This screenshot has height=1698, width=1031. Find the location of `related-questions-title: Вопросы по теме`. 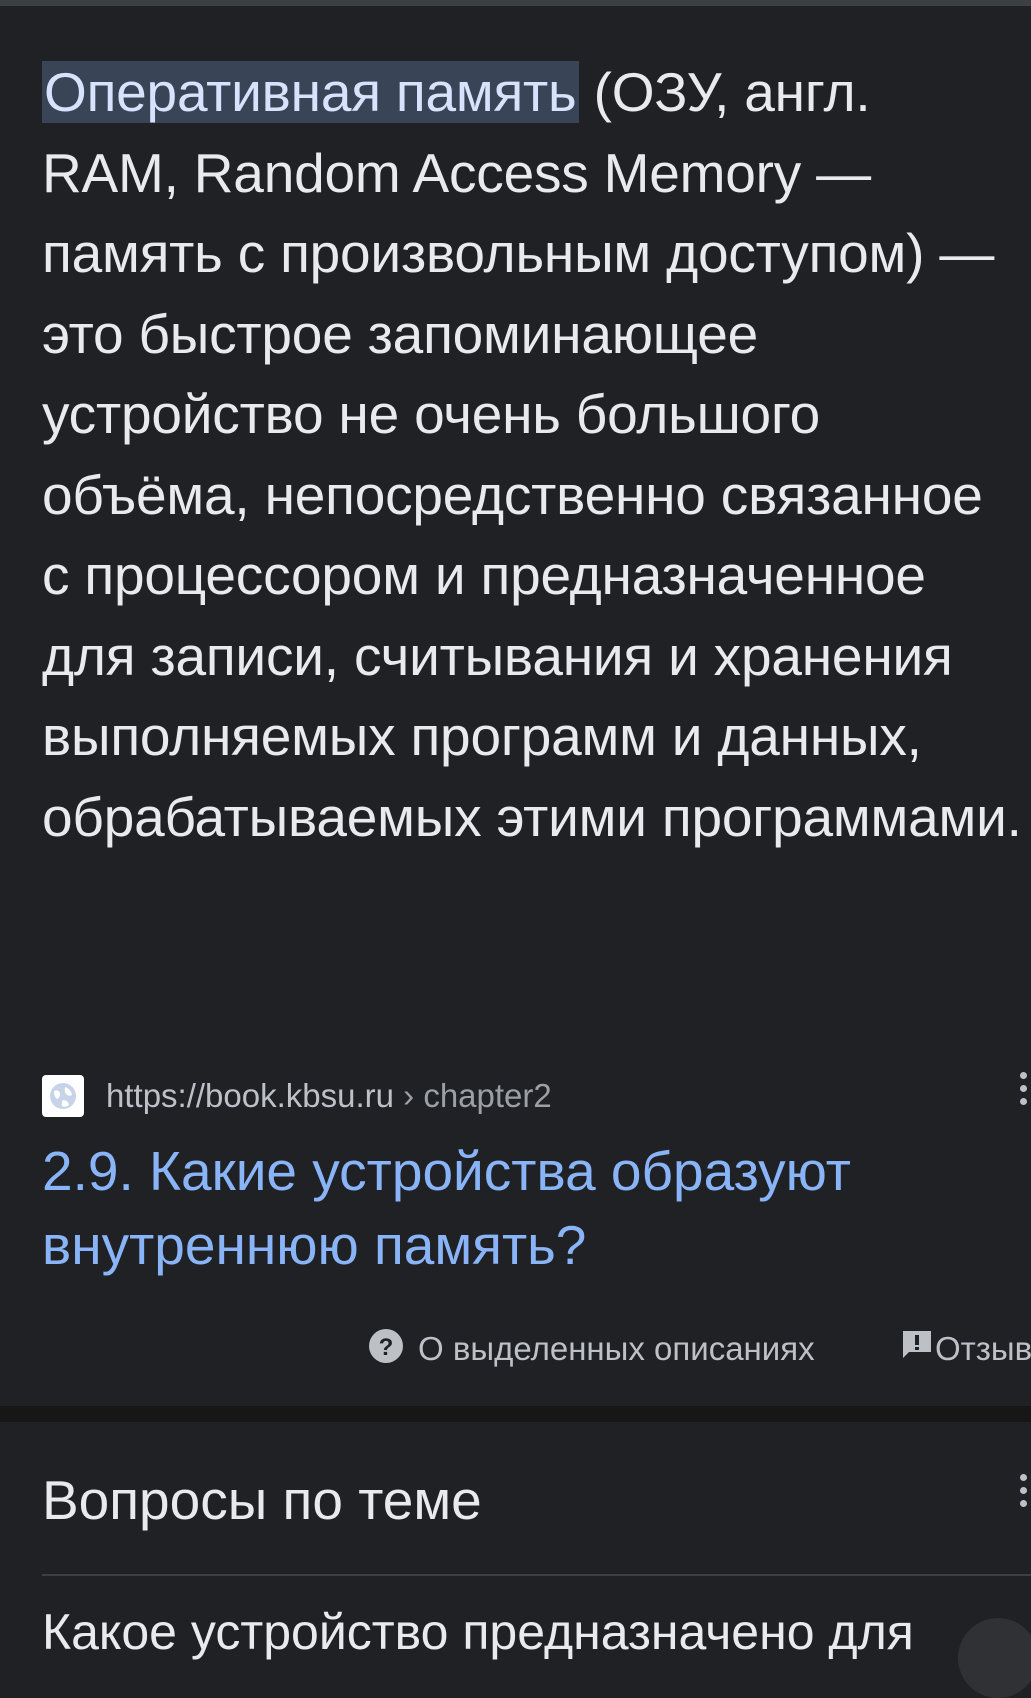

related-questions-title: Вопросы по теме is located at coordinates (262, 1500).